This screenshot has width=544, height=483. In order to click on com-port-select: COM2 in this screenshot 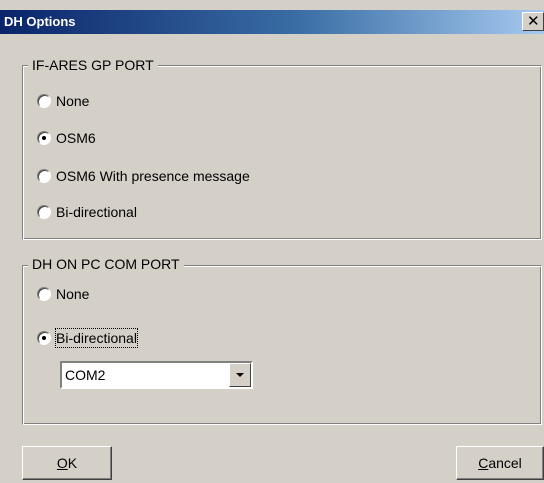, I will do `click(156, 375)`.